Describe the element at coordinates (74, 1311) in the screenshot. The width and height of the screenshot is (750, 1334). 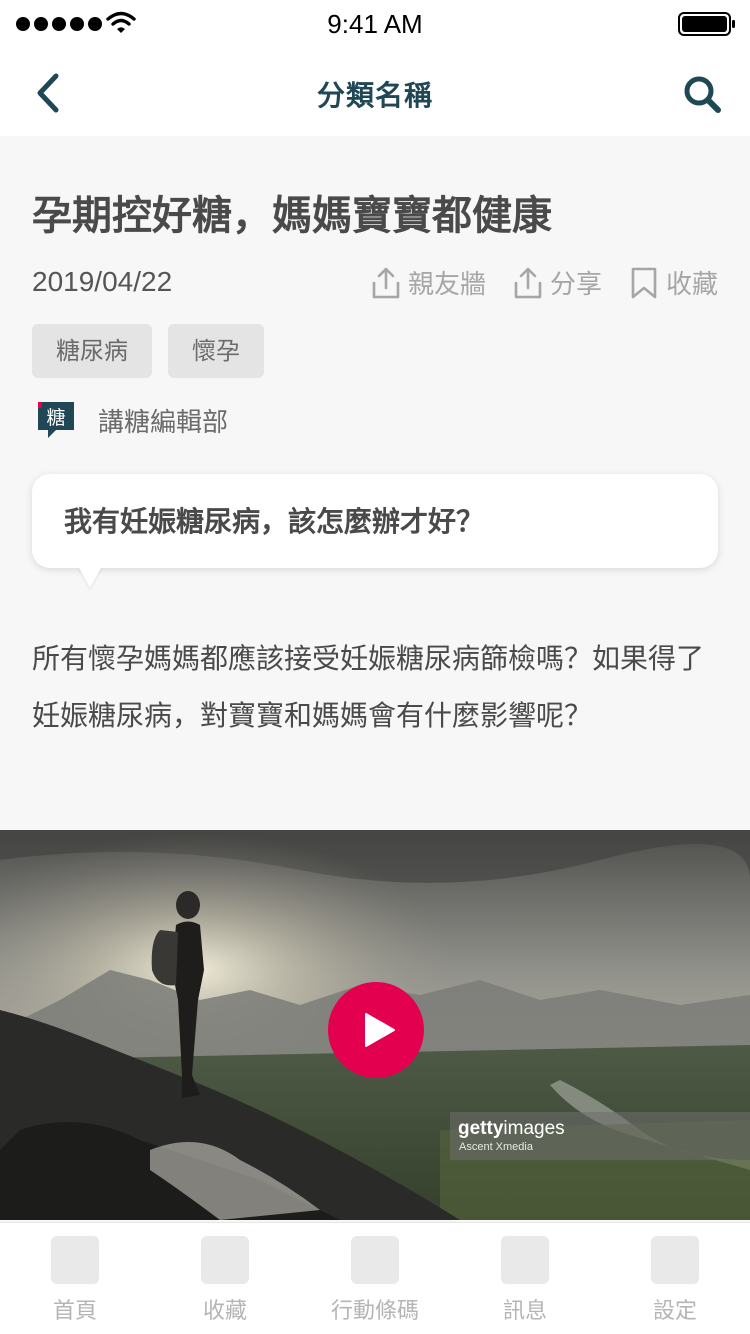
I see `tab-label: 首頁` at that location.